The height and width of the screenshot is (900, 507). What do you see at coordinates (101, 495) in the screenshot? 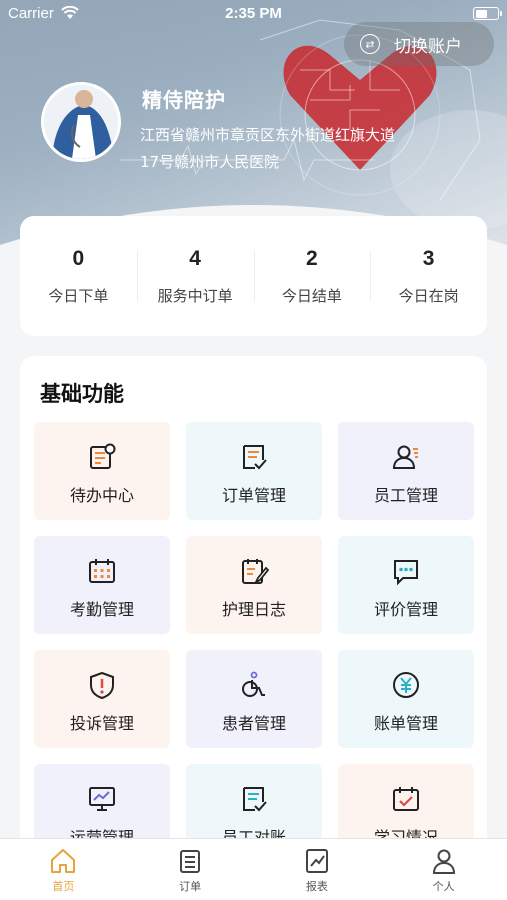
I see `feature-label: 待办中心` at bounding box center [101, 495].